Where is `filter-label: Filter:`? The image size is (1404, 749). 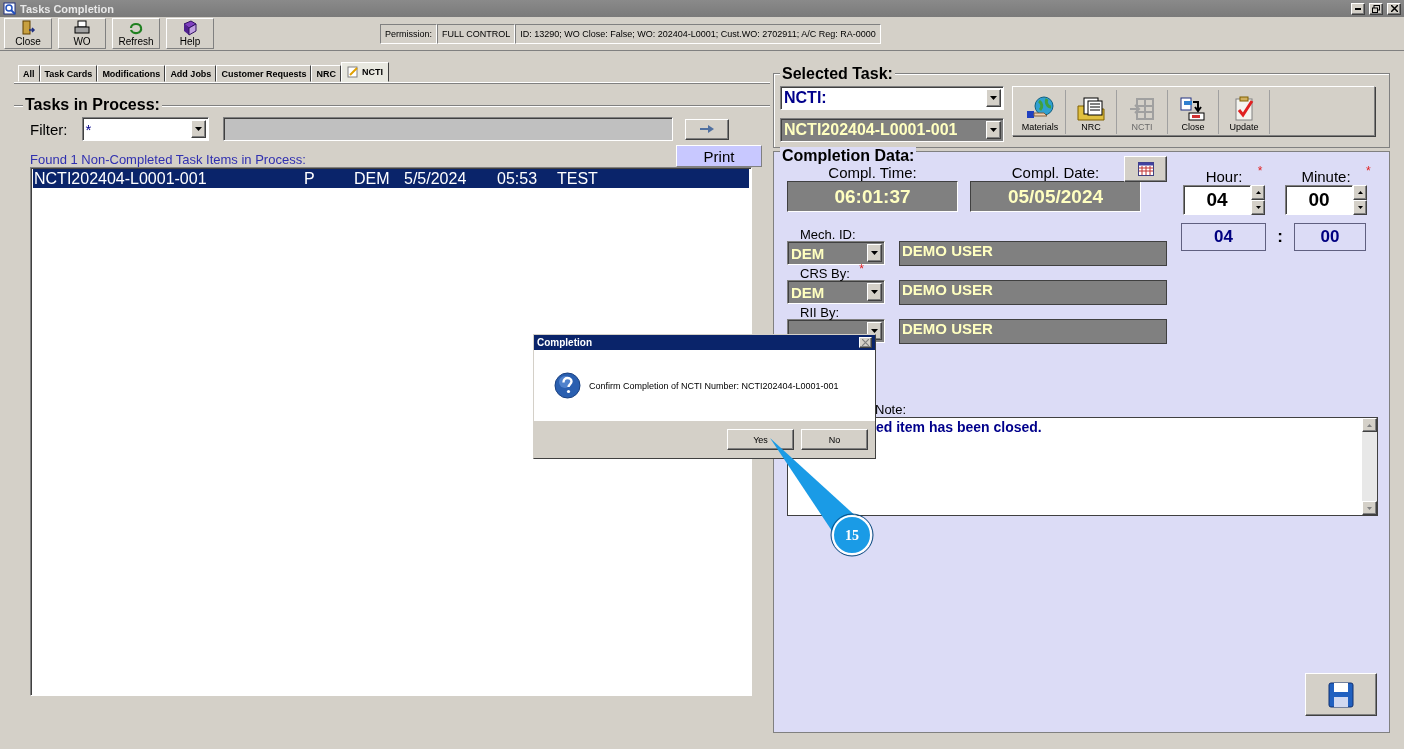
filter-label: Filter: is located at coordinates (49, 129).